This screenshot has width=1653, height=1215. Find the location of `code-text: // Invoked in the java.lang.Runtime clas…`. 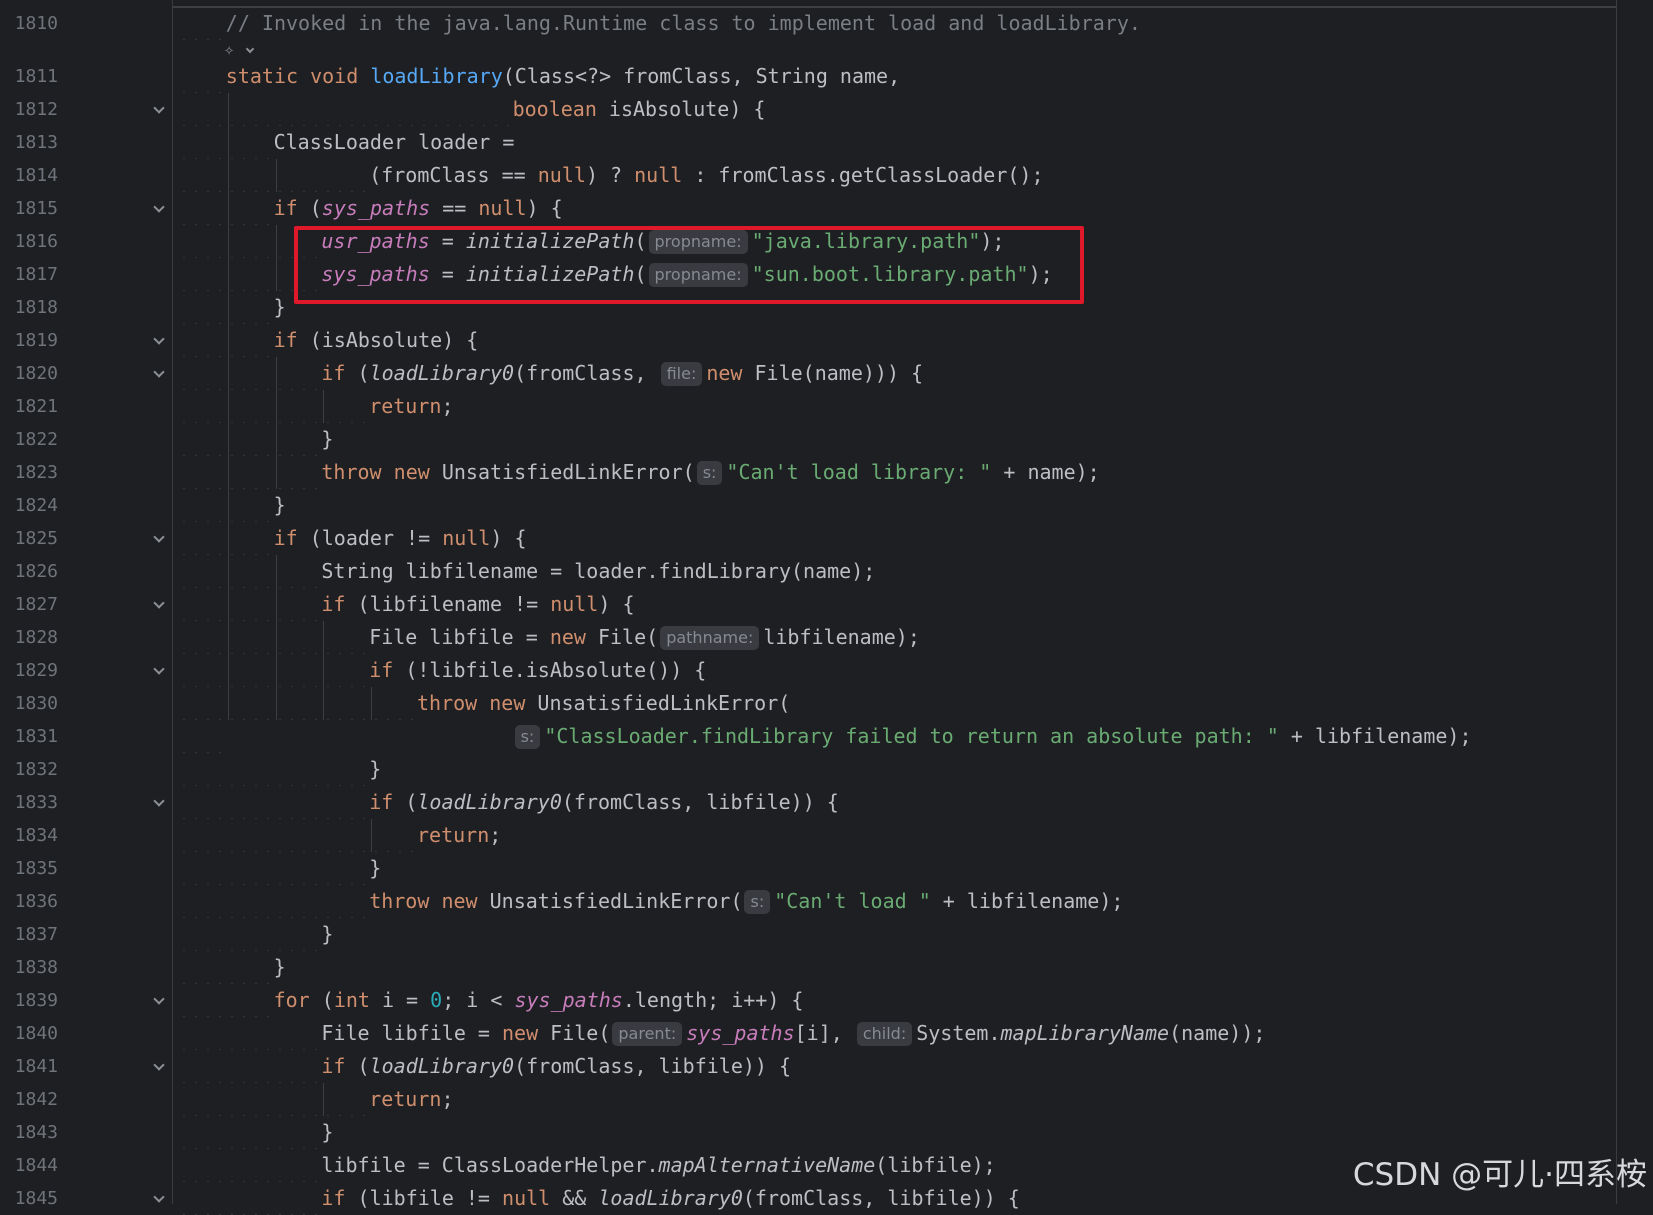

code-text: // Invoked in the java.lang.Runtime clas… is located at coordinates (683, 23).